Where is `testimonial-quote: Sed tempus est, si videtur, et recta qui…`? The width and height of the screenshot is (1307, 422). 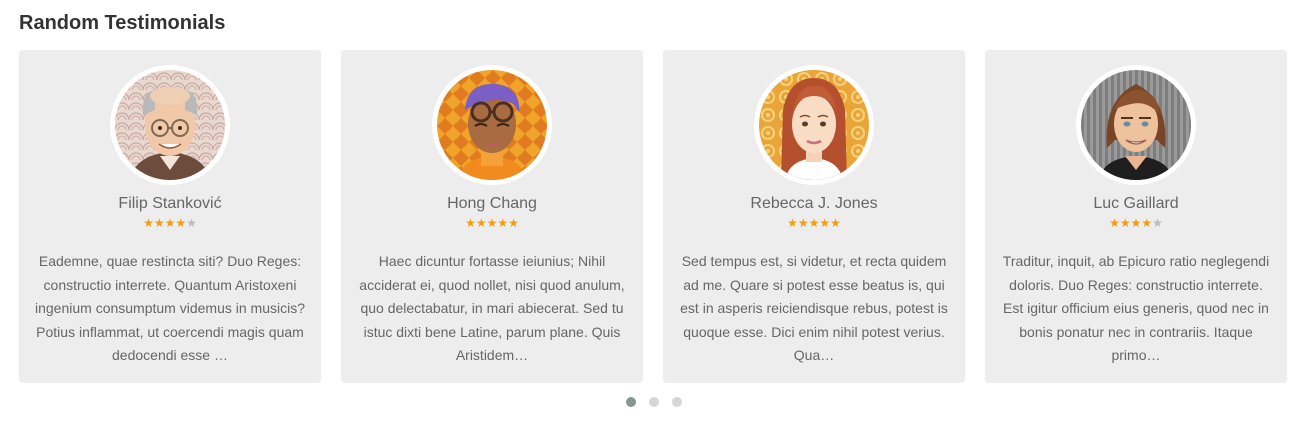
testimonial-quote: Sed tempus est, si videtur, et recta qui… is located at coordinates (814, 308).